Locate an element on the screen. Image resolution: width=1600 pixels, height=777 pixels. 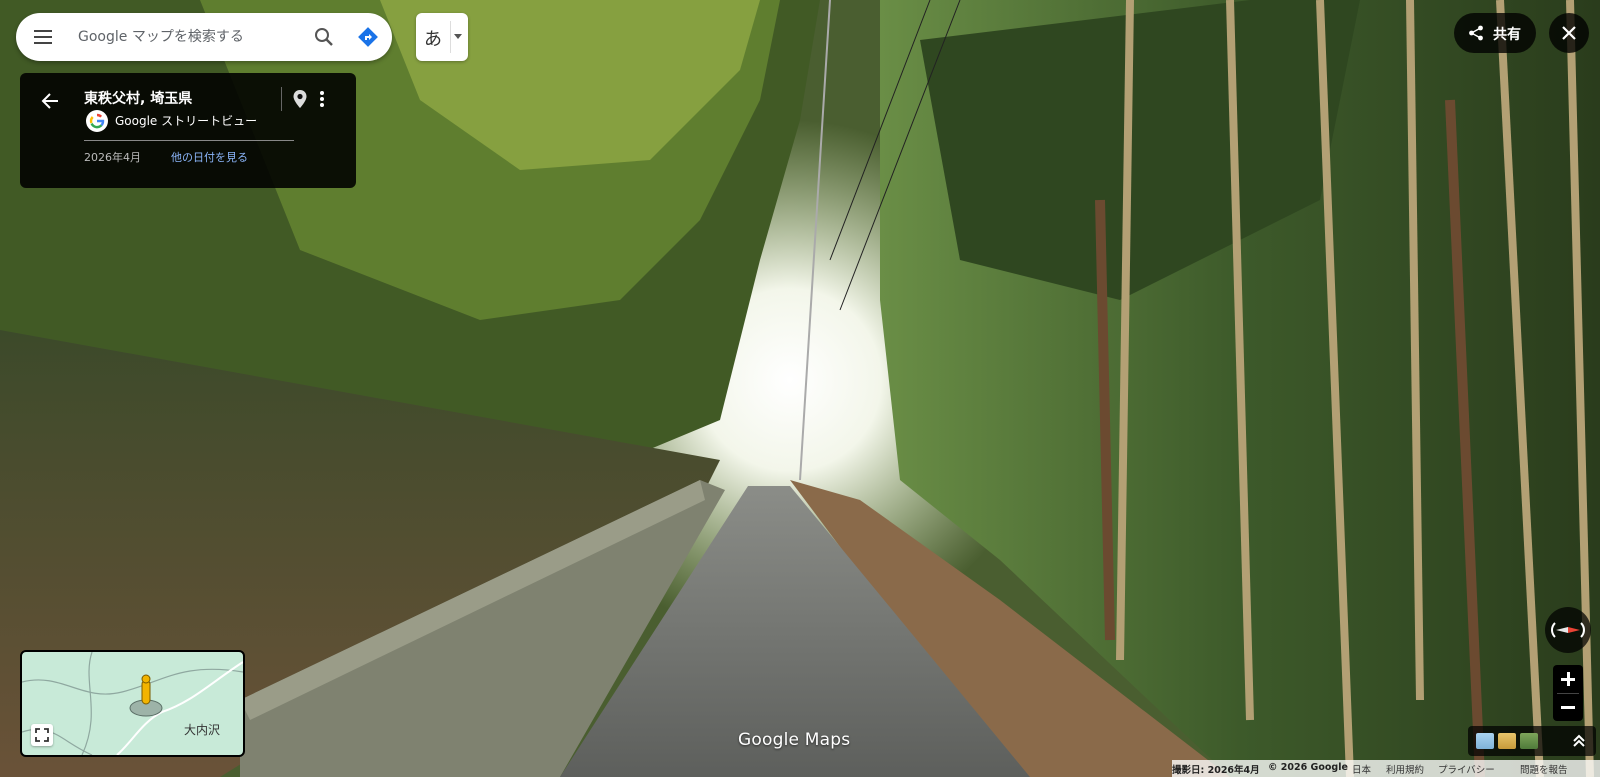
capture-date: 2026年4月 is located at coordinates (112, 157).